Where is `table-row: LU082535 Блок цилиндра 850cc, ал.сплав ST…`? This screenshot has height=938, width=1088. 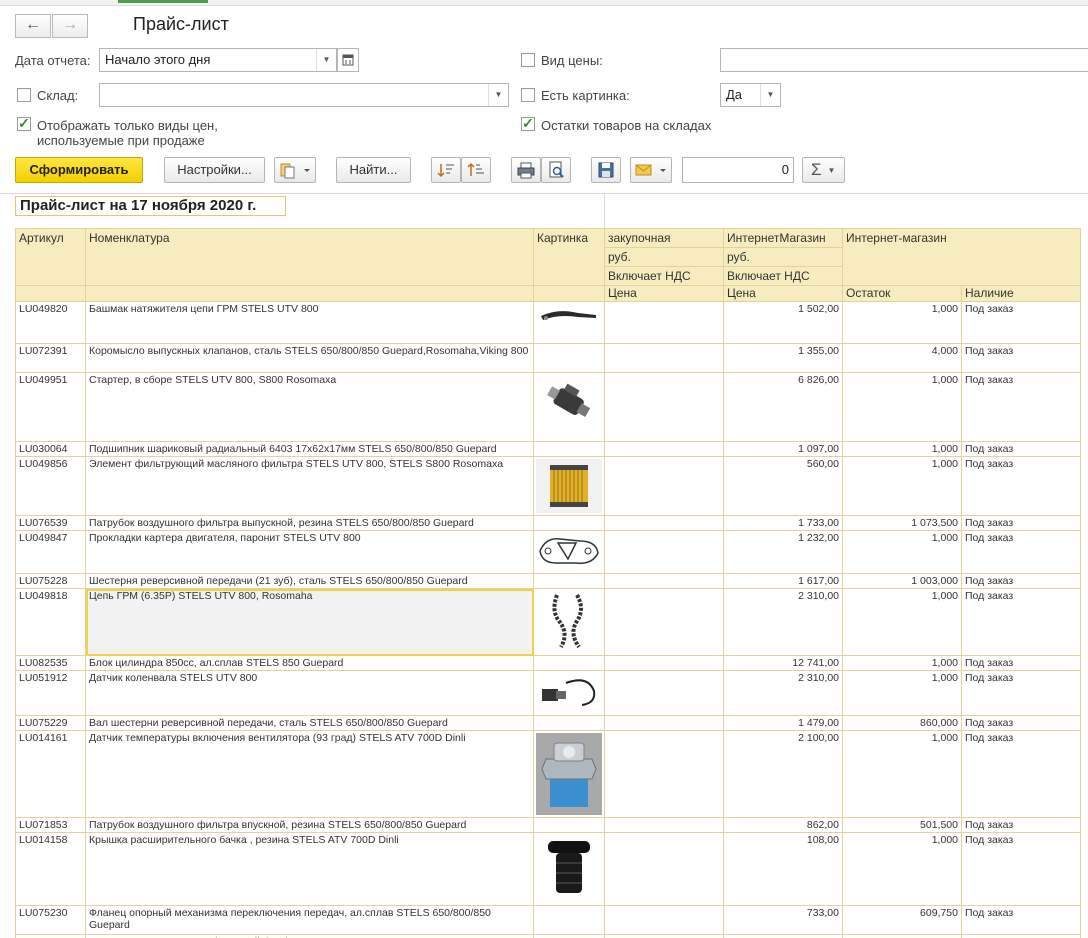
table-row: LU082535 Блок цилиндра 850cc, ал.сплав ST… is located at coordinates (548, 663).